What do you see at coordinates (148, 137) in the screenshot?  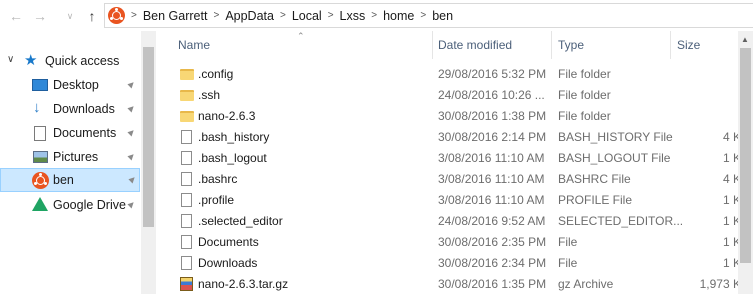 I see `sidebar-scrollbar-thumb` at bounding box center [148, 137].